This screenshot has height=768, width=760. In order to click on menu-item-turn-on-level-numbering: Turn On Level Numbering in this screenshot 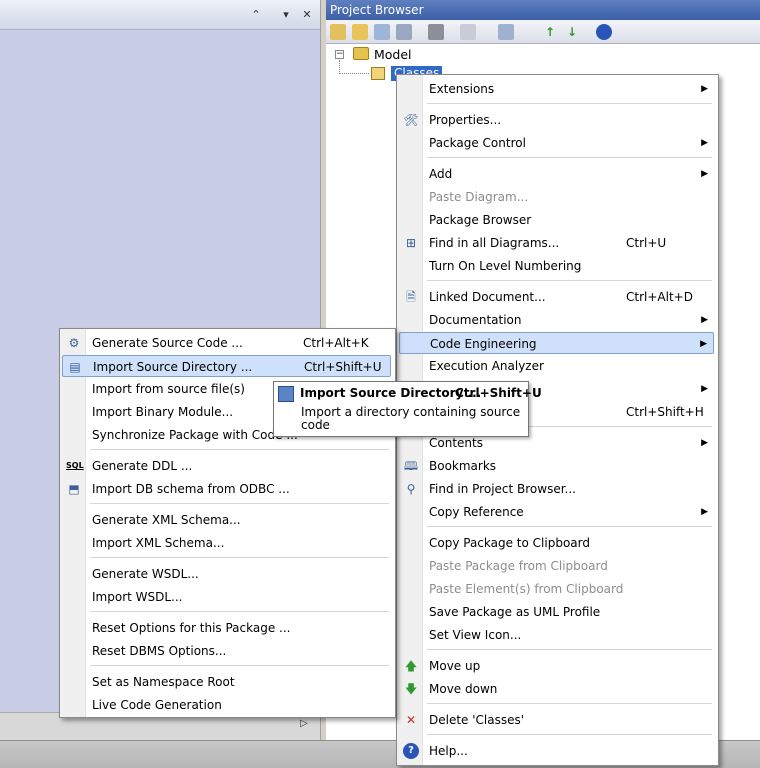, I will do `click(556, 266)`.